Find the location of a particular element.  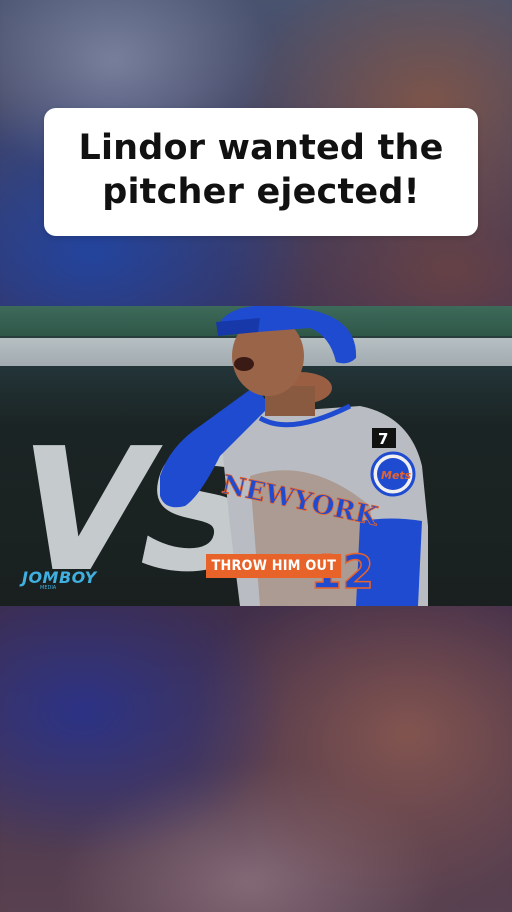

caption-line-2: pitcher ejected! is located at coordinates (261, 192).